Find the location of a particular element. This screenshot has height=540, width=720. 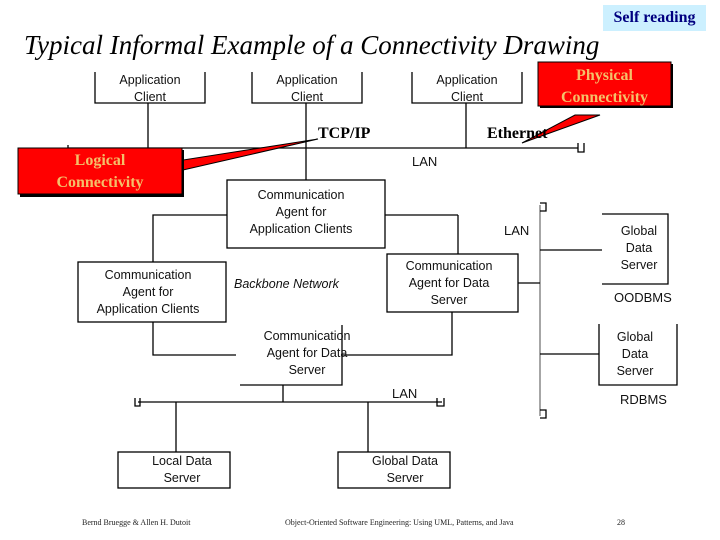

node-line: Global Data is located at coordinates (404, 461).